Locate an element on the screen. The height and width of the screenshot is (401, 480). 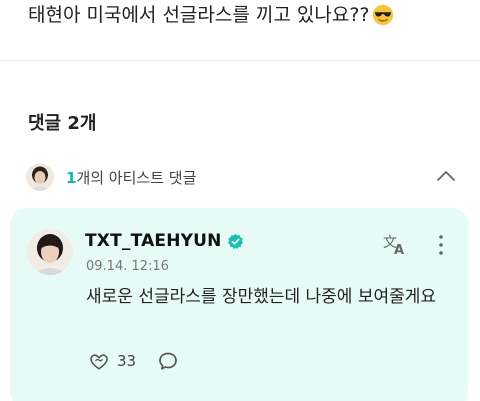
svg-text: A is located at coordinates (399, 249).